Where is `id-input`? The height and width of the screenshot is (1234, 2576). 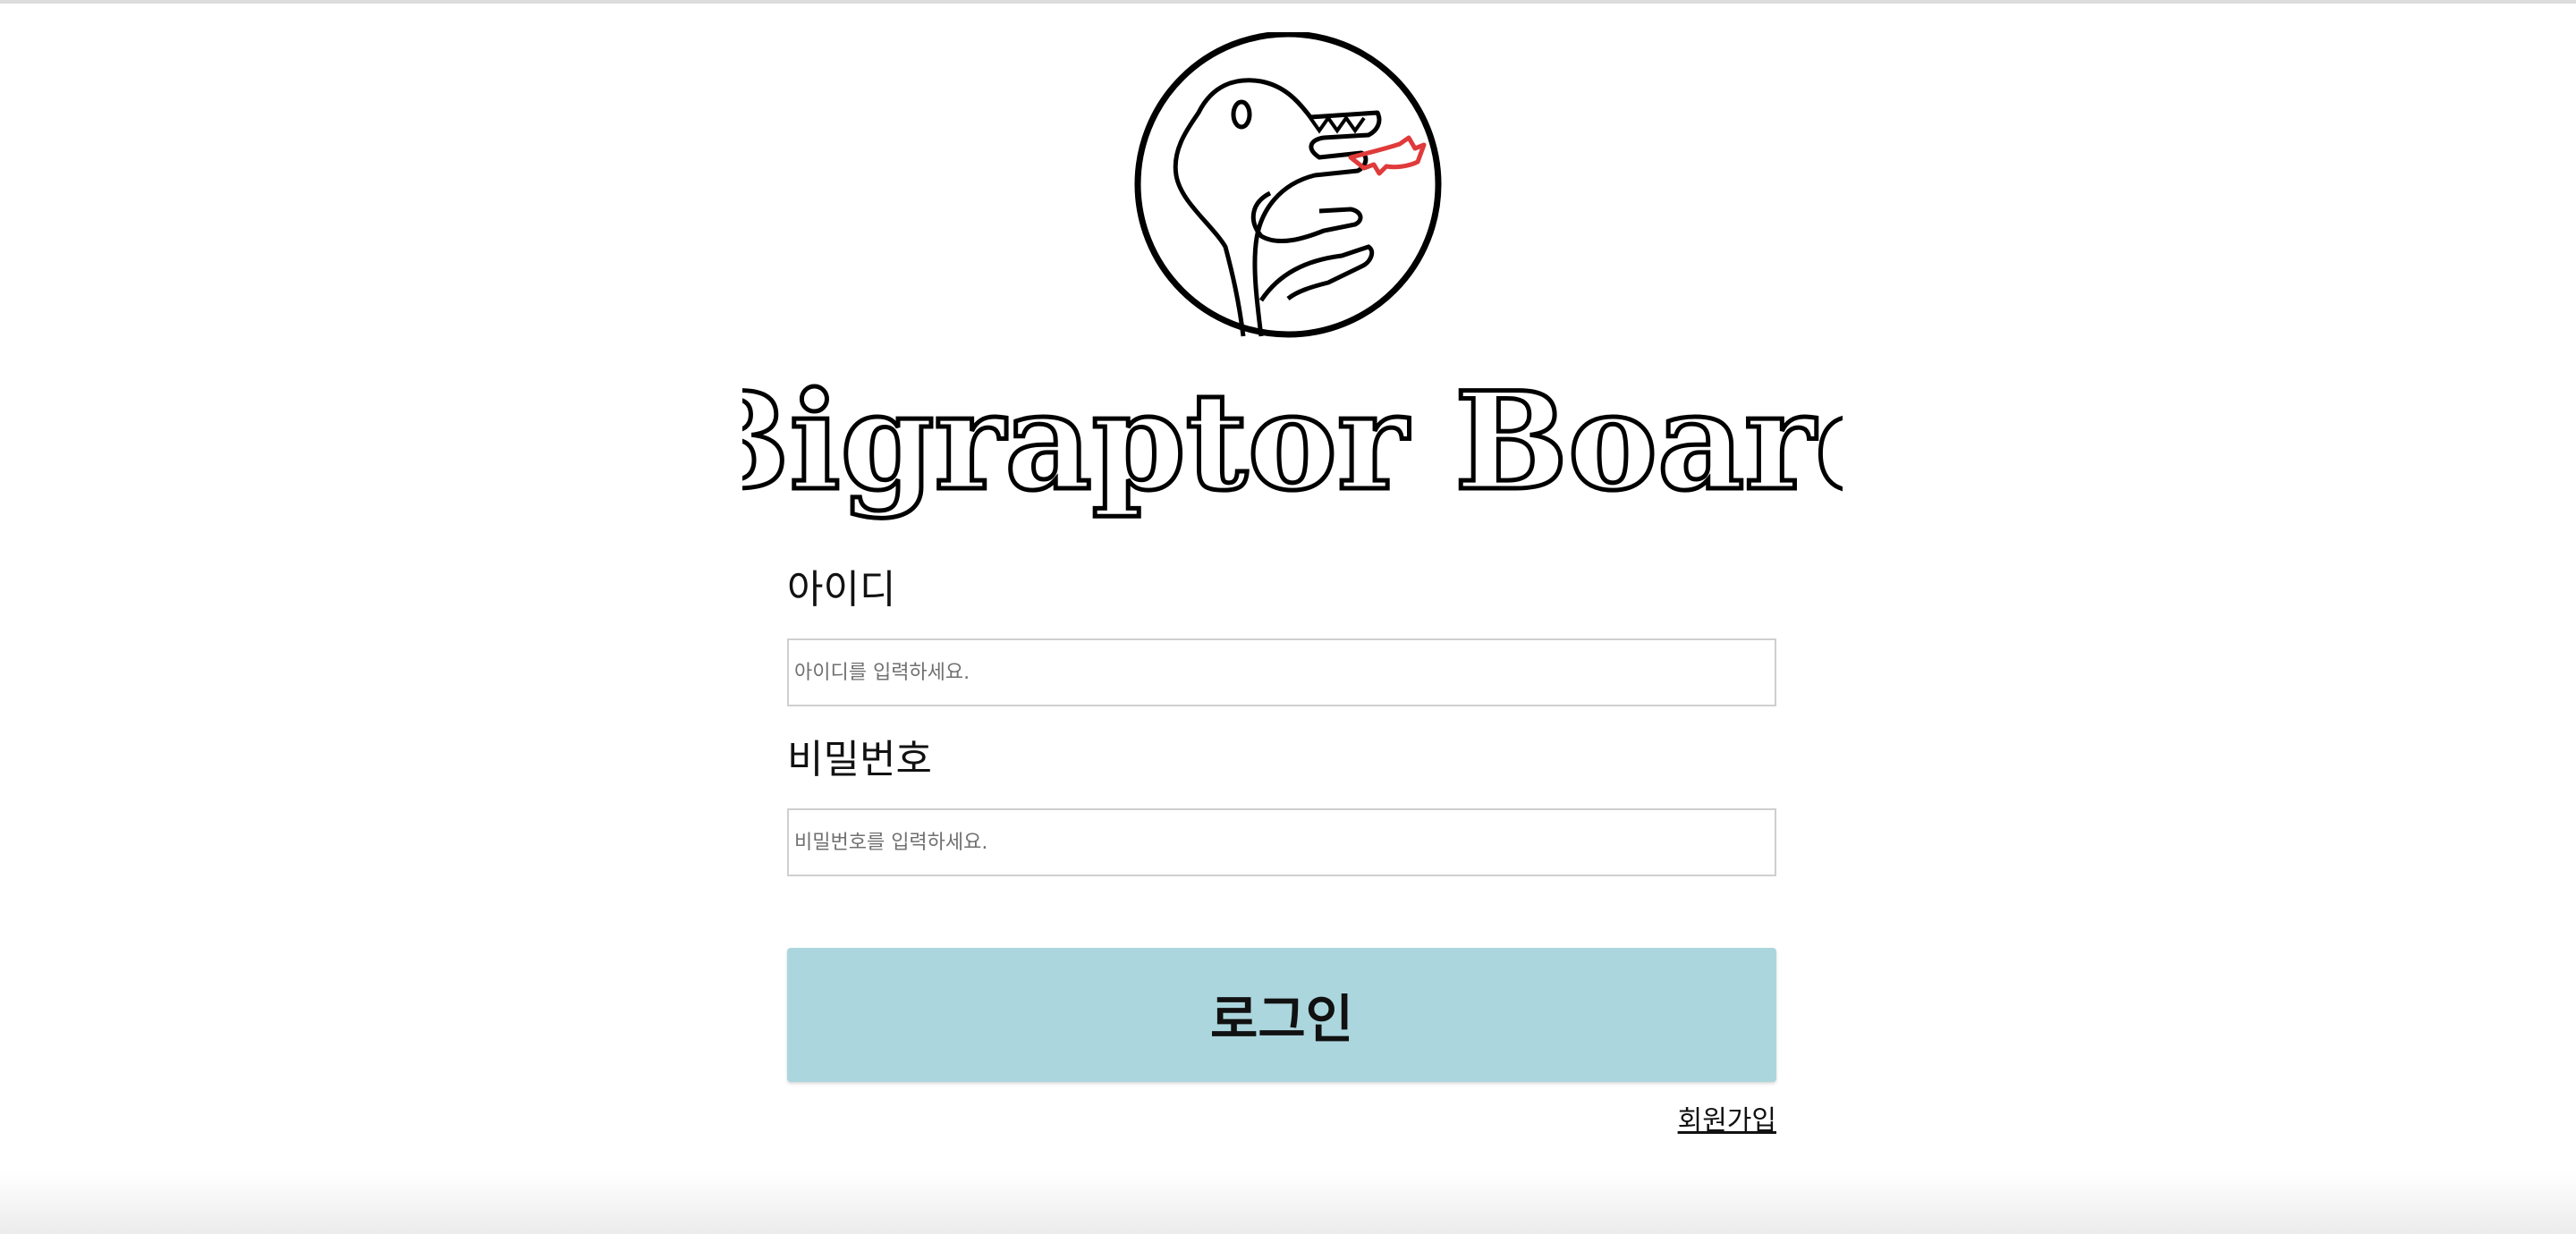
id-input is located at coordinates (1281, 672).